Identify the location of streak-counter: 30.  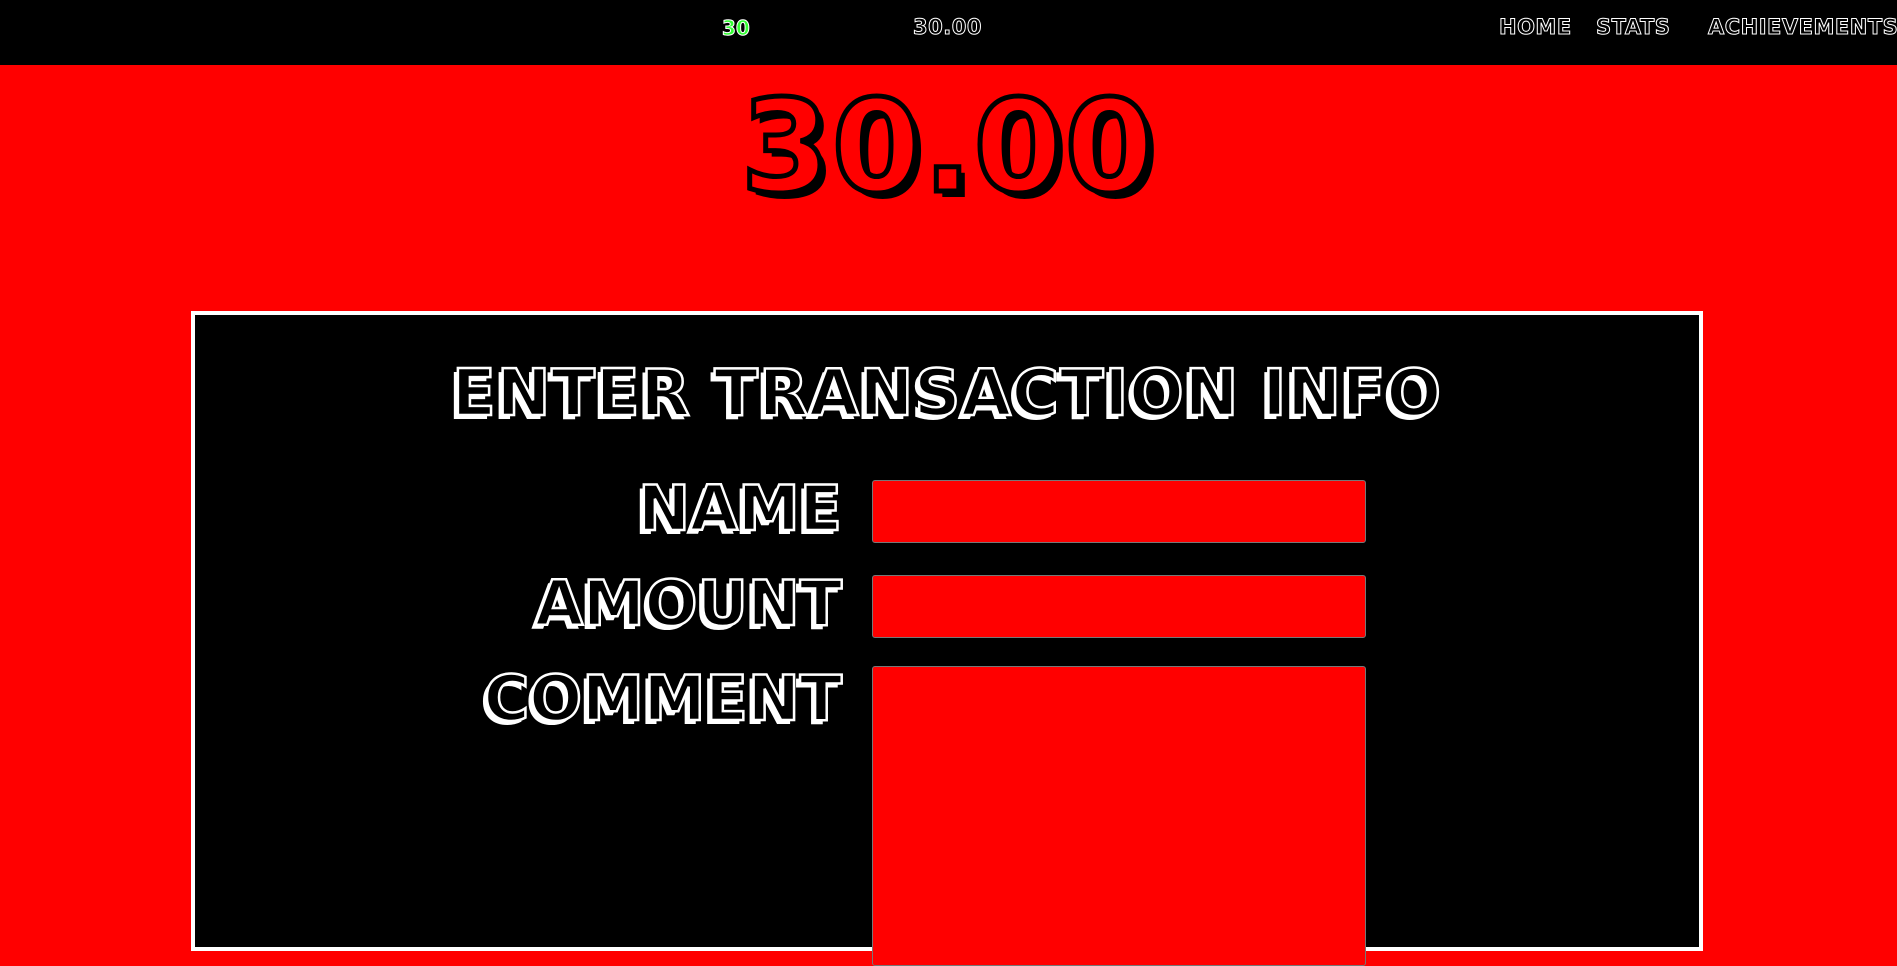
(736, 28).